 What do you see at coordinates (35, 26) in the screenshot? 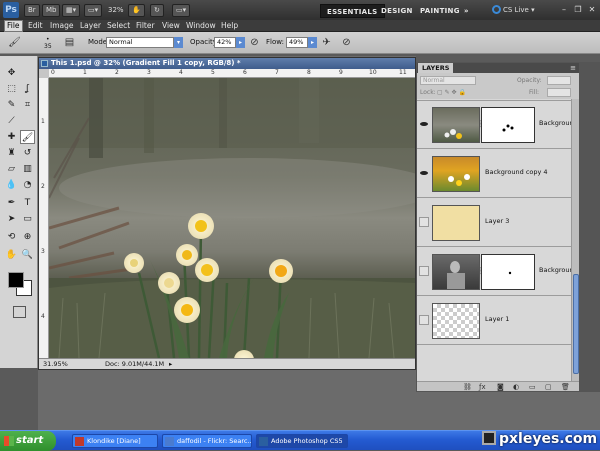
I see `menu-edit: Edit` at bounding box center [35, 26].